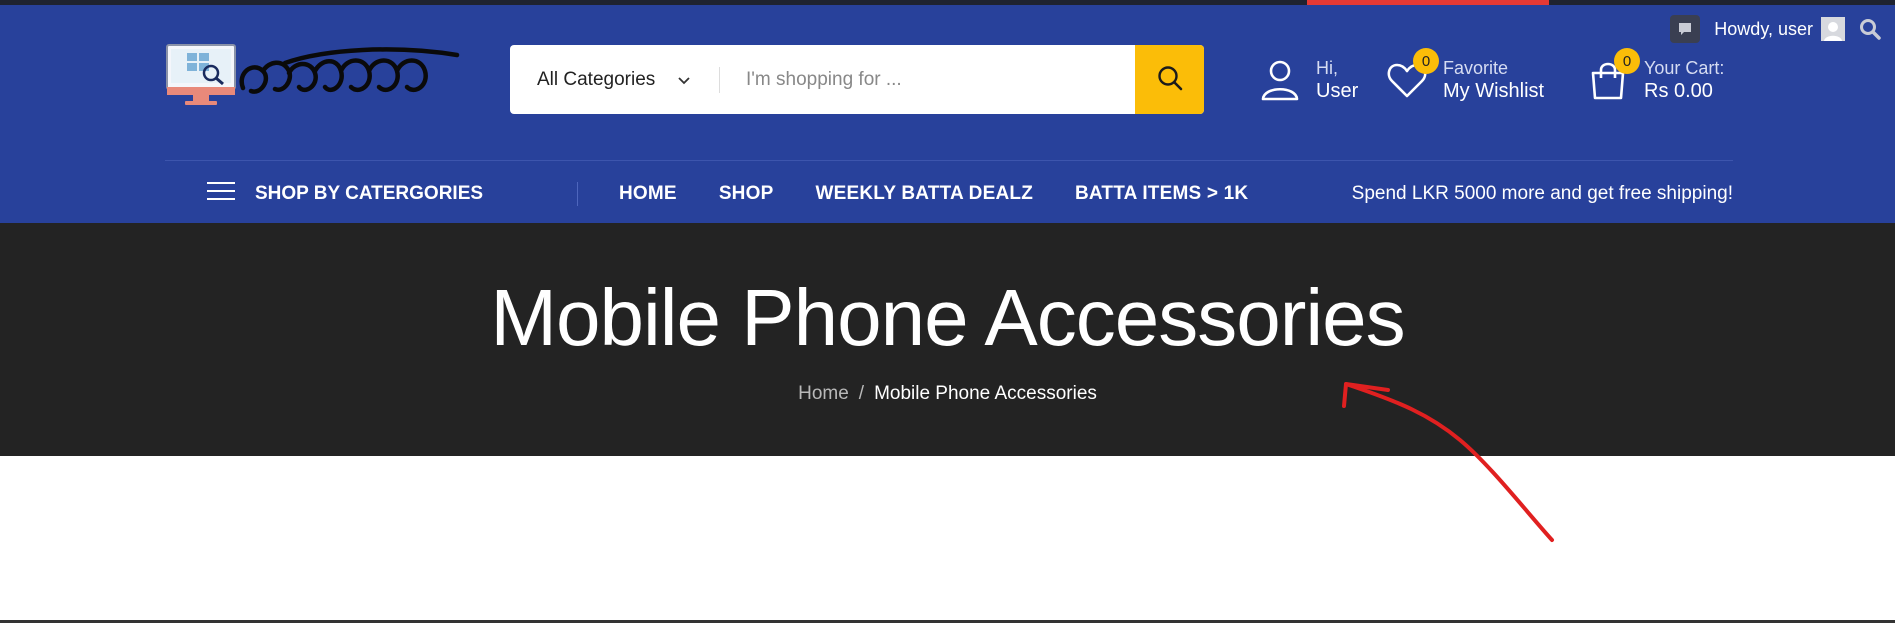  I want to click on shop-by-categories-label: SHOP BY CATERGORIES, so click(369, 193).